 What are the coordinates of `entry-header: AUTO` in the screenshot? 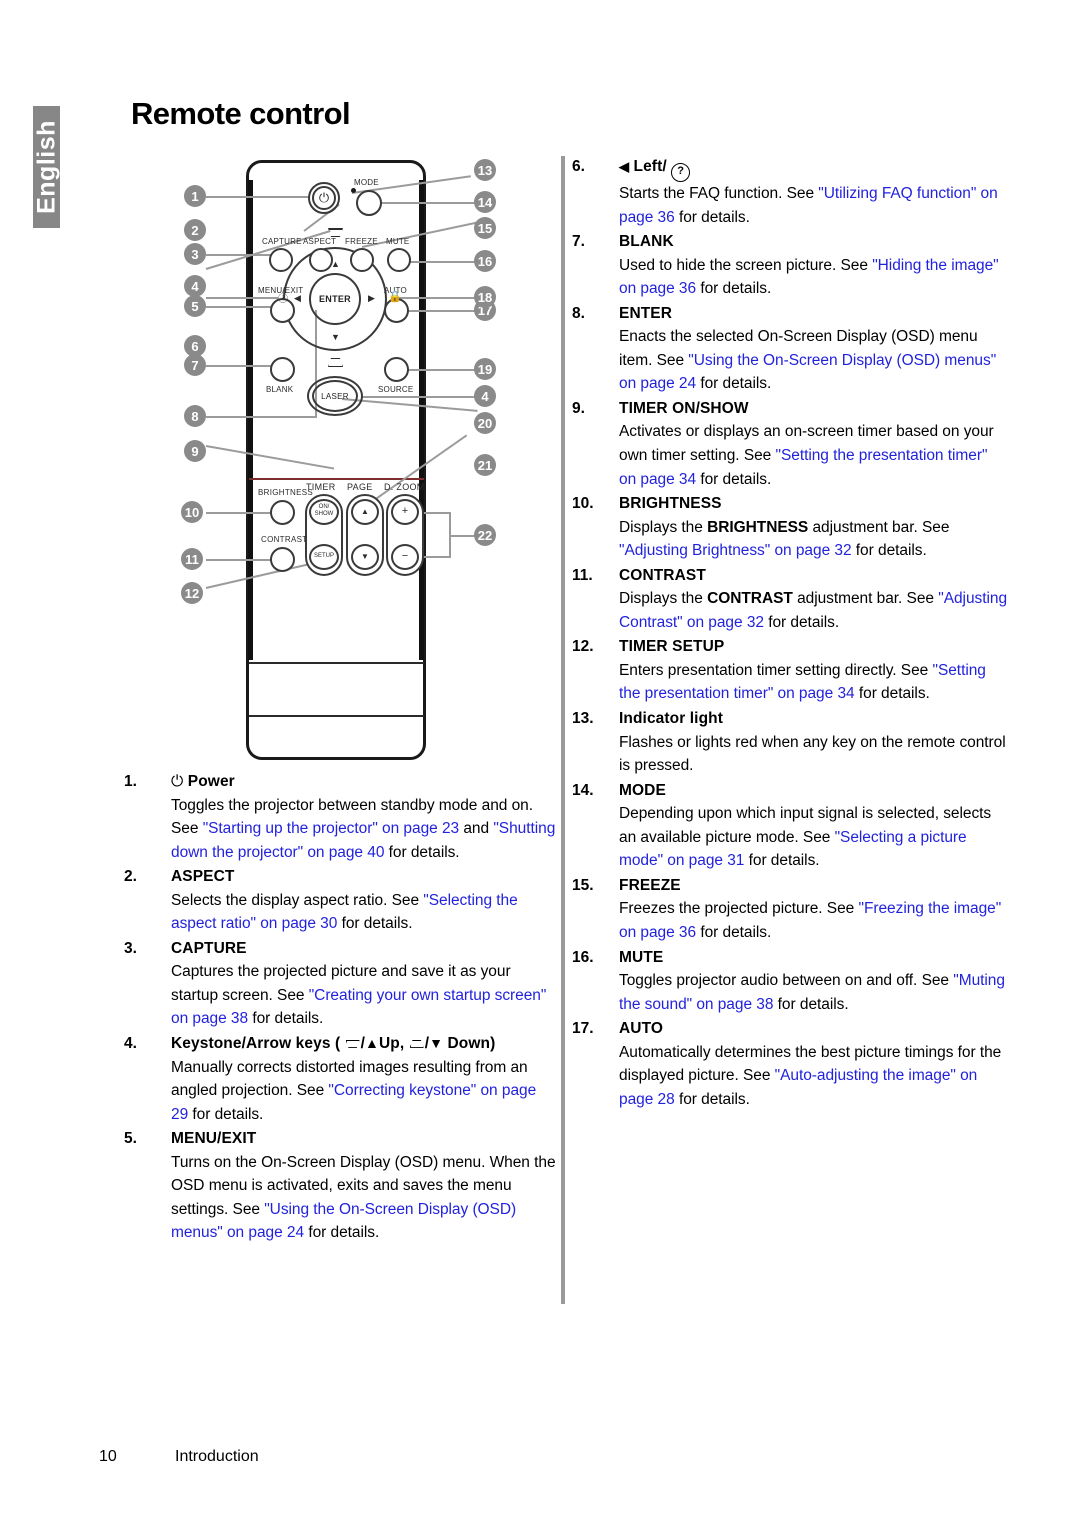 It's located at (641, 1029).